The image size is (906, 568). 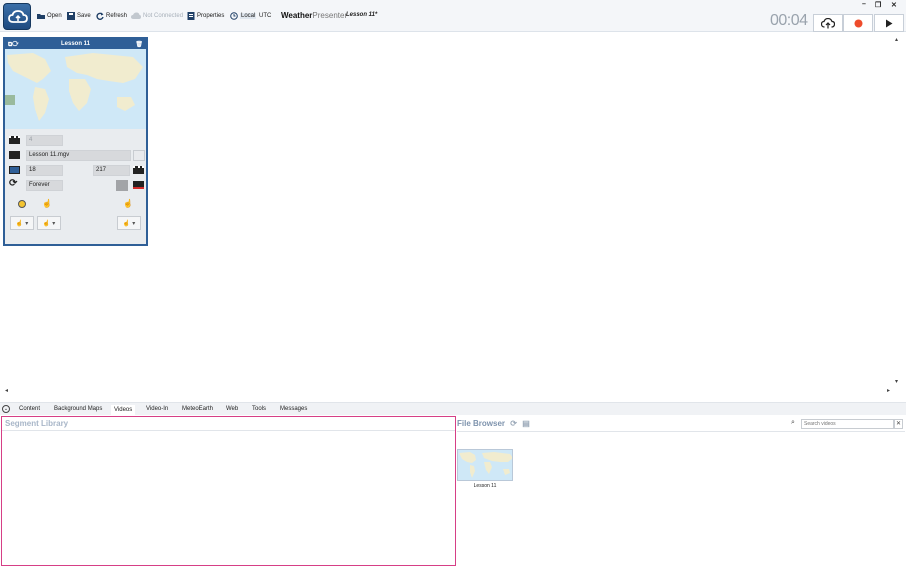 What do you see at coordinates (864, 4) in the screenshot?
I see `minimize-button: –` at bounding box center [864, 4].